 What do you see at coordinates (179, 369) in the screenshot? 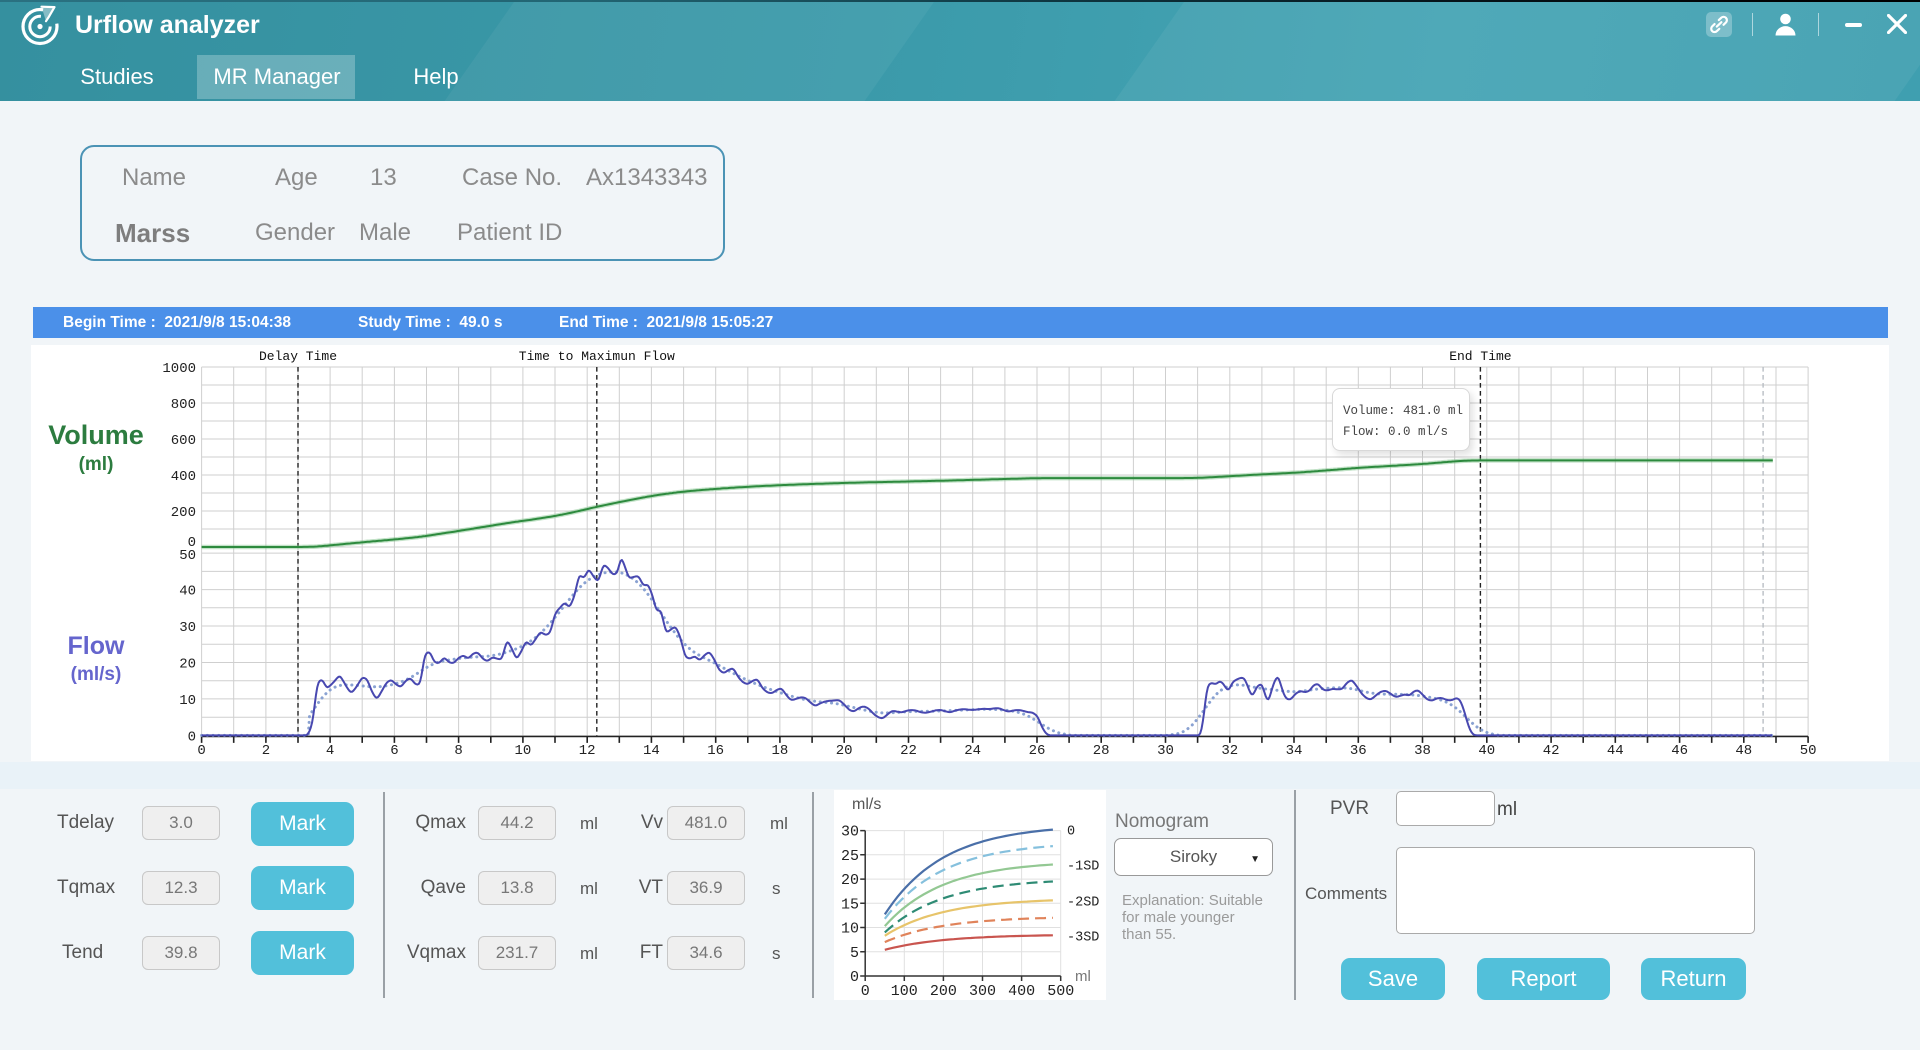
I see `svg-text: 1000` at bounding box center [179, 369].